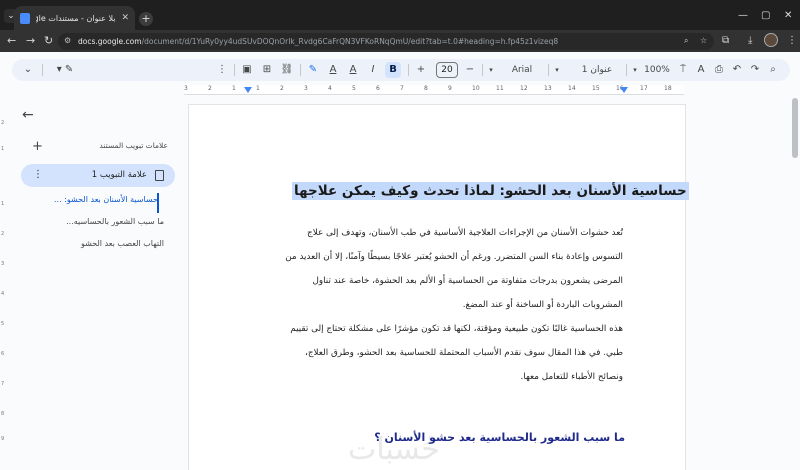 Image resolution: width=800 pixels, height=470 pixels. I want to click on add-comment-icon: ⊞, so click(267, 70).